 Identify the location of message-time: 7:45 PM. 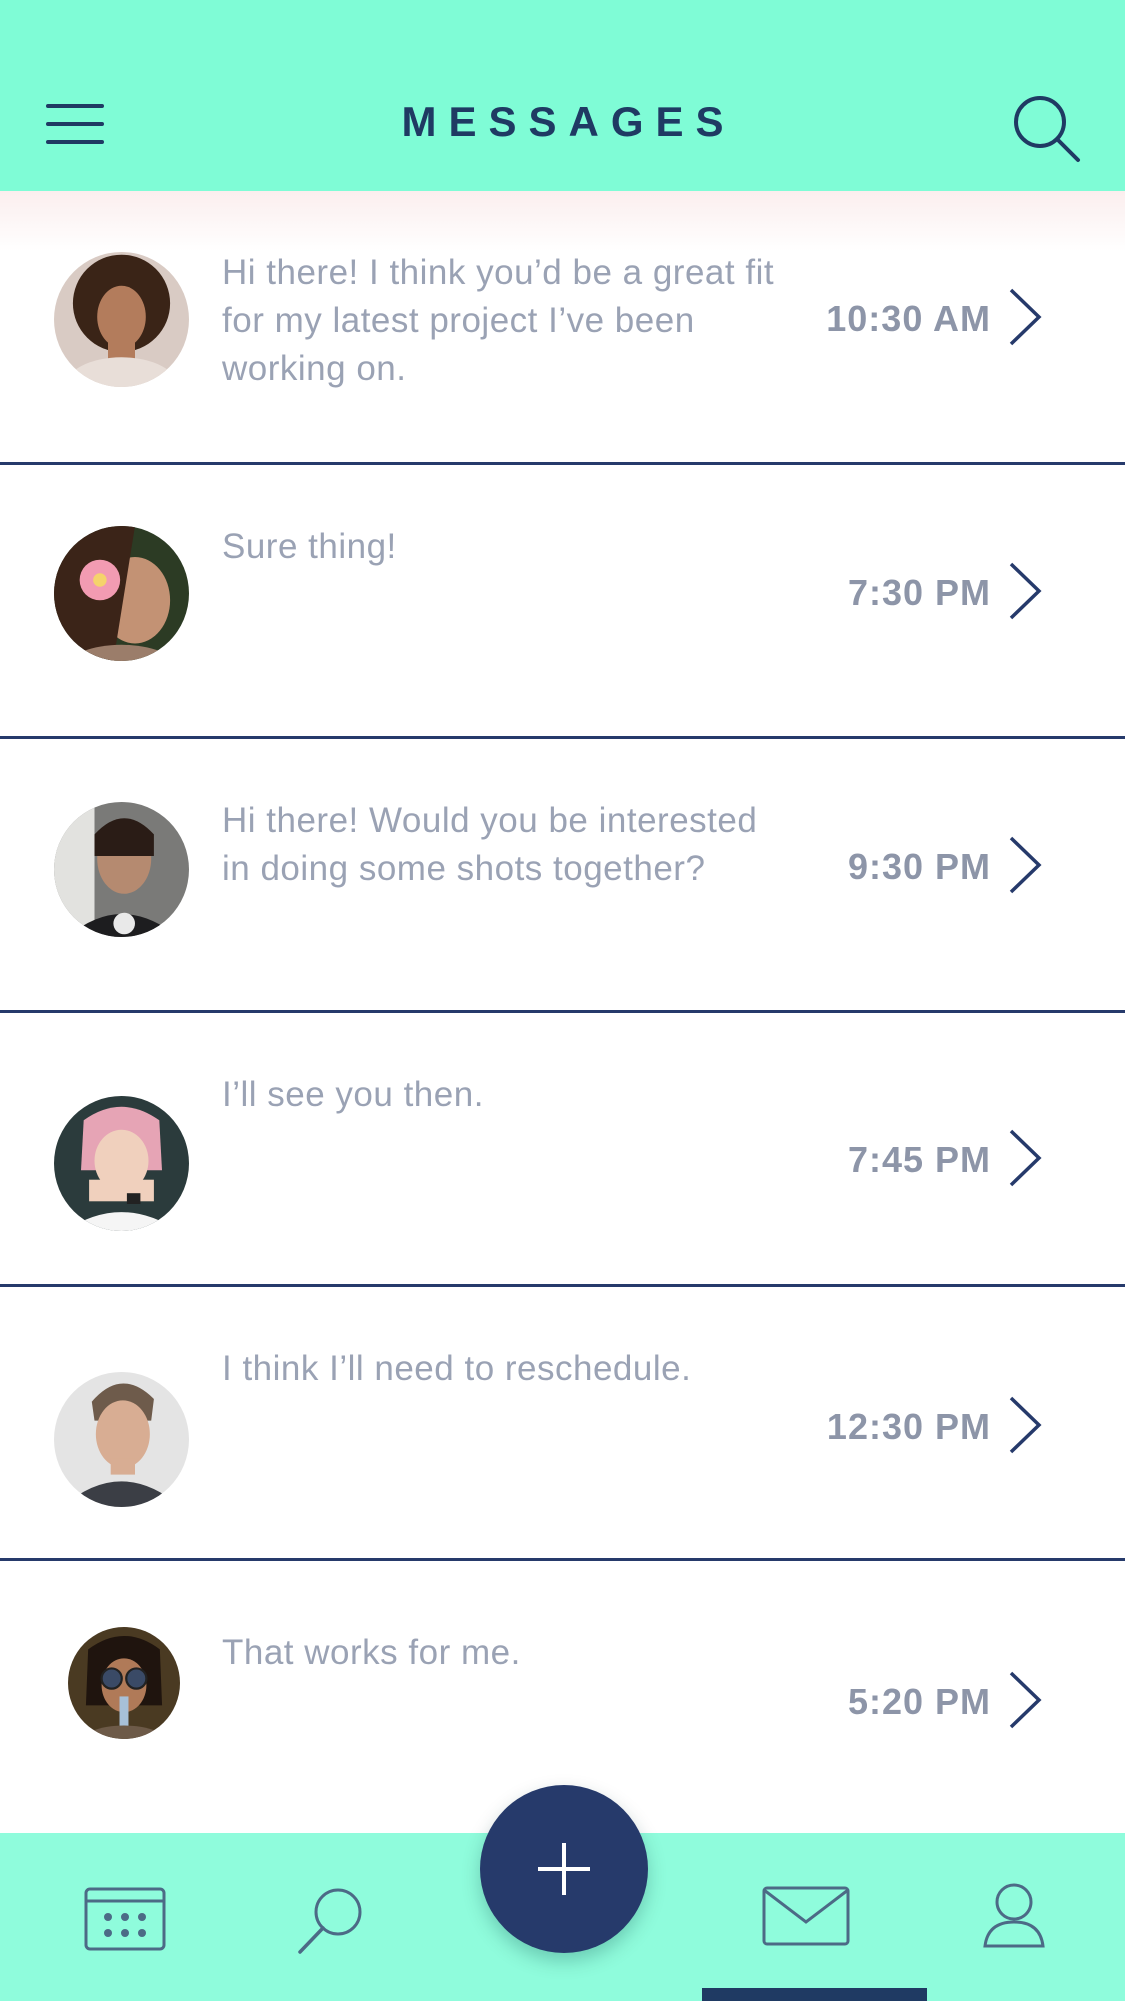
(919, 1159).